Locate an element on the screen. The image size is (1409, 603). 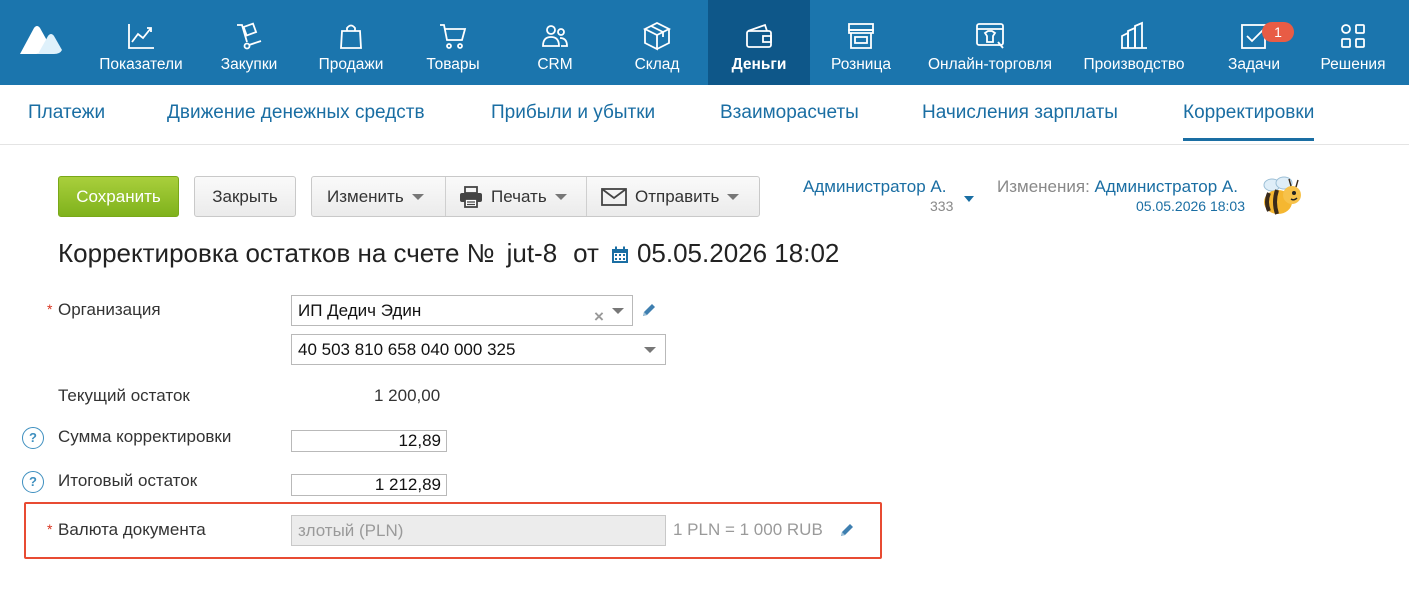
shopping-bag-icon is located at coordinates (351, 36).